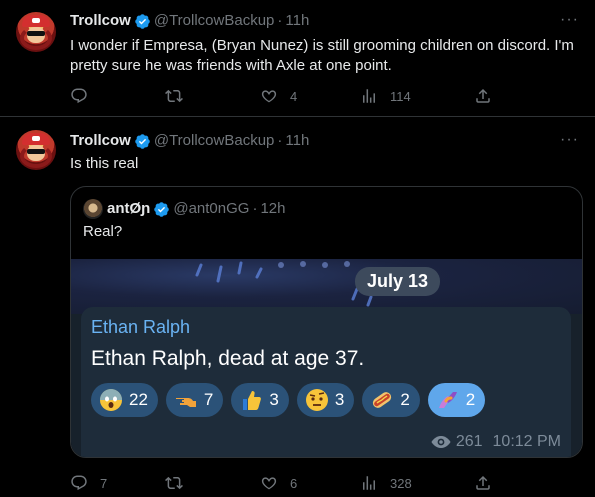 This screenshot has width=595, height=497. I want to click on tweet-actions: 4 114, so click(285, 97).